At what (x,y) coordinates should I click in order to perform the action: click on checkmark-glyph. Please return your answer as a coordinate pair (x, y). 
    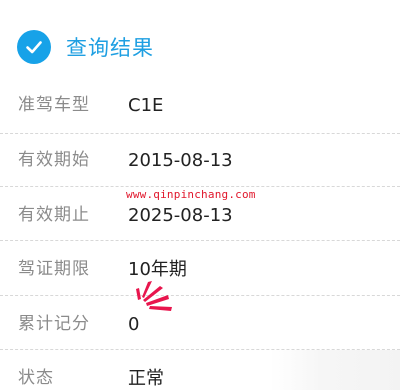
    Looking at the image, I should click on (34, 47).